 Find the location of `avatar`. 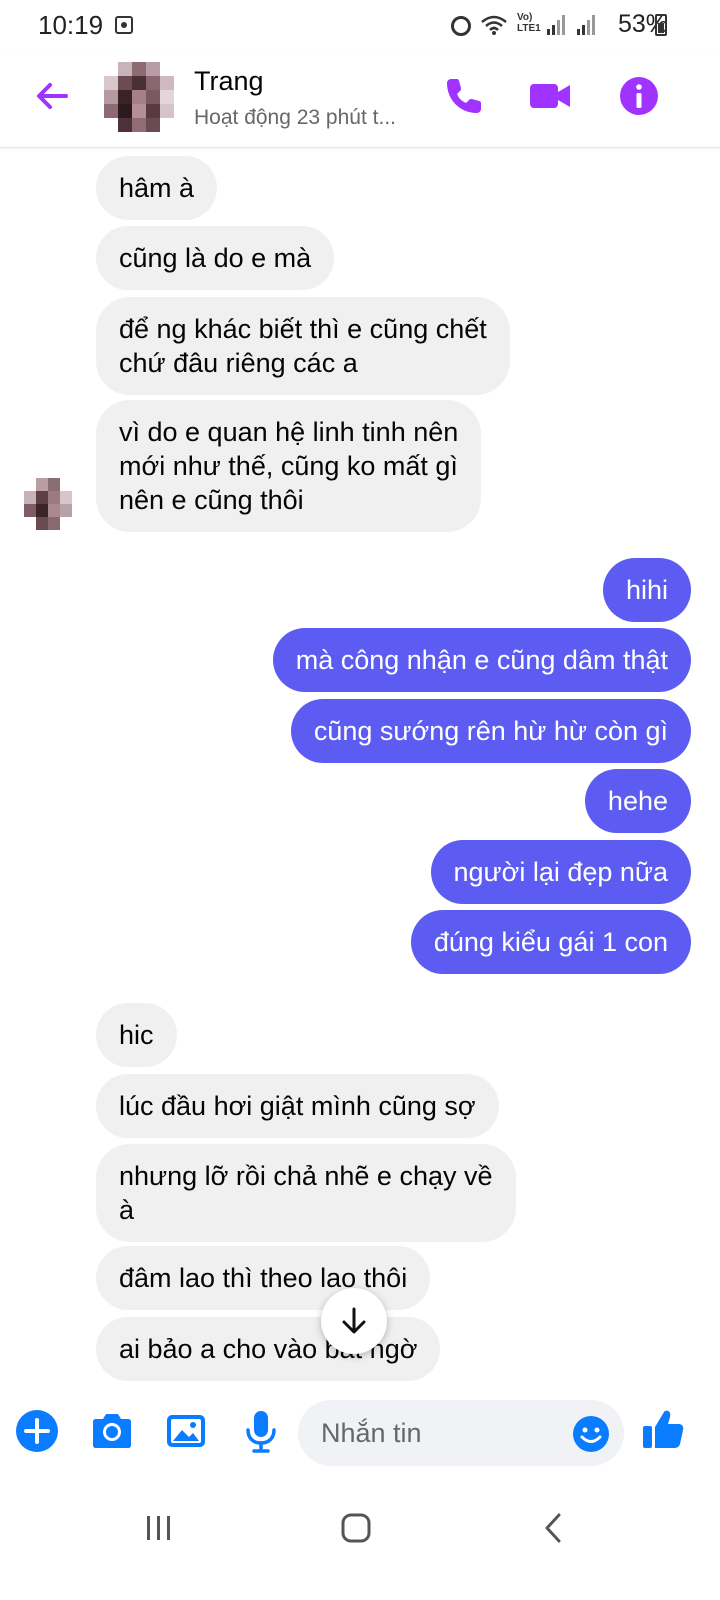

avatar is located at coordinates (141, 97).